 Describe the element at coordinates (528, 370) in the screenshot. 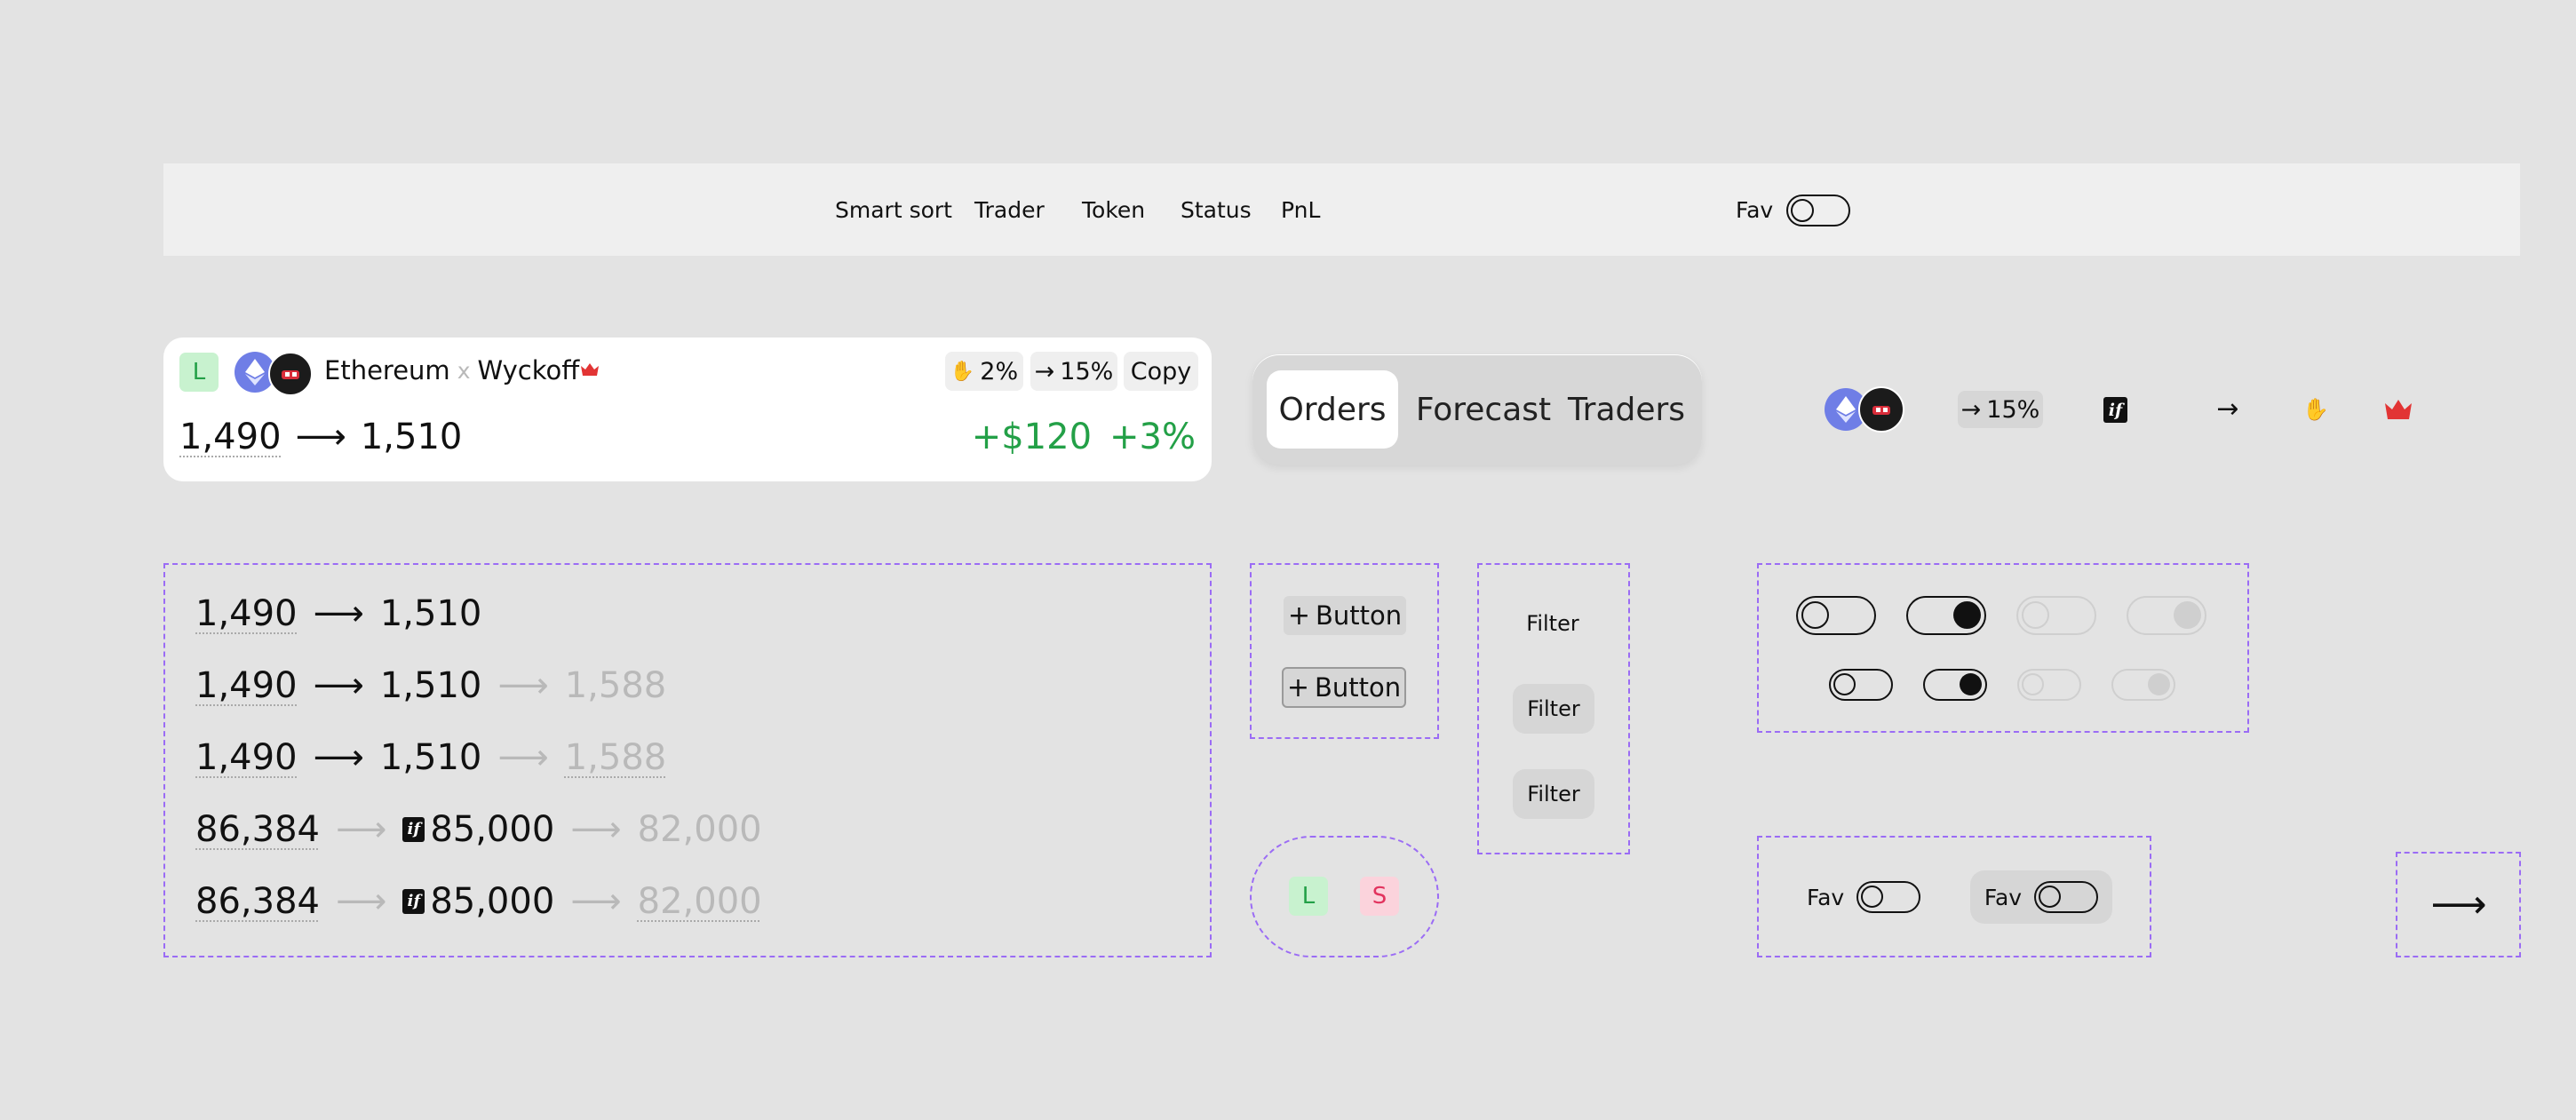

I see `trader-name: Wyckoff` at that location.